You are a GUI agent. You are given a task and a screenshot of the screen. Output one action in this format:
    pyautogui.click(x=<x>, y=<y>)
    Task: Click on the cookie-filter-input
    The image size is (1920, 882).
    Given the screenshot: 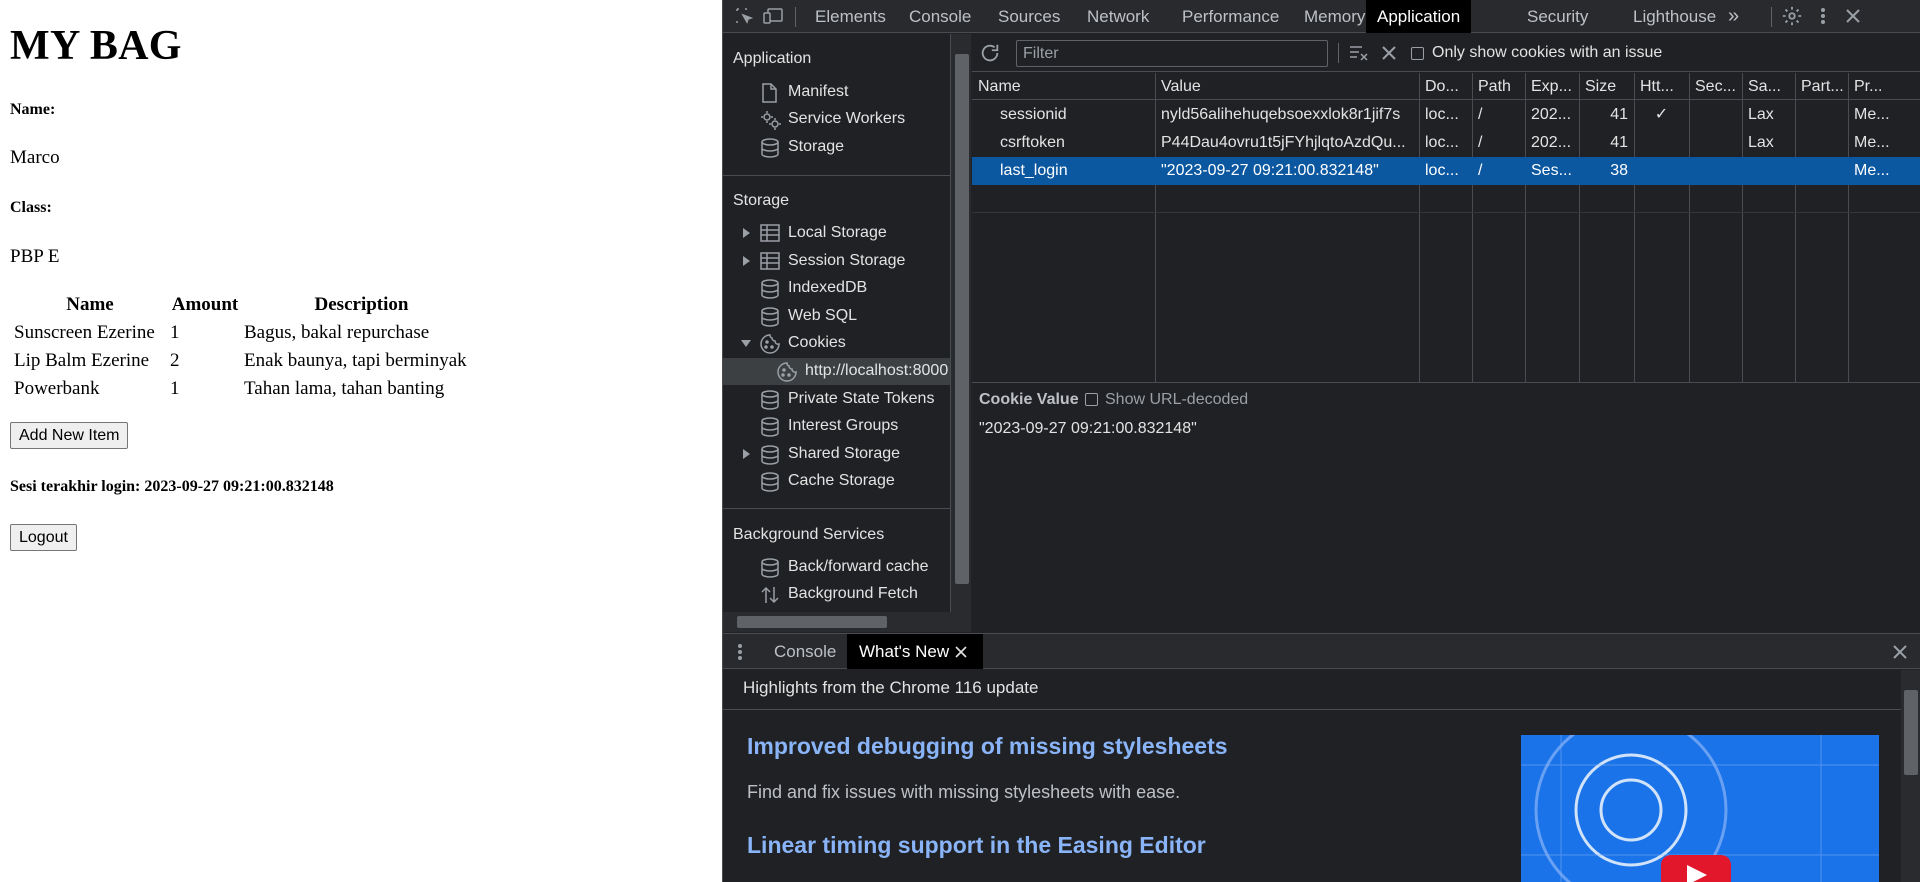 What is the action you would take?
    pyautogui.click(x=1172, y=53)
    